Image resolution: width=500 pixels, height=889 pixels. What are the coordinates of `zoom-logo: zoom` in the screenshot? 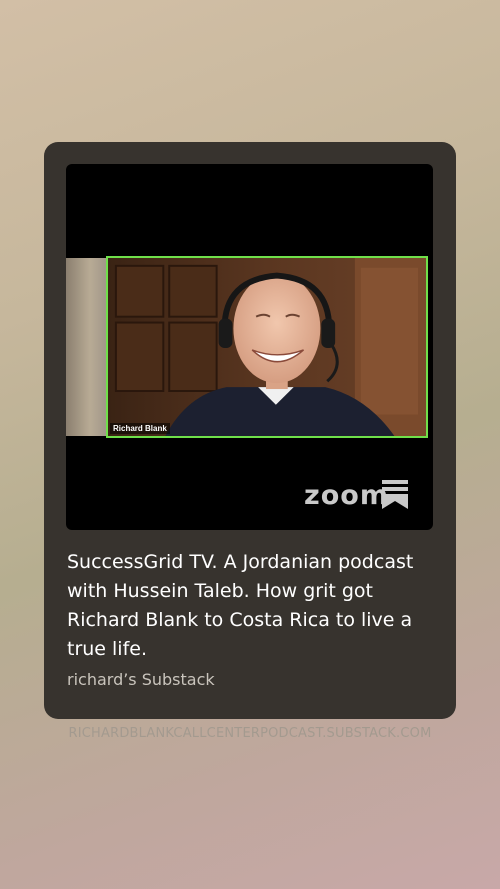 It's located at (358, 495).